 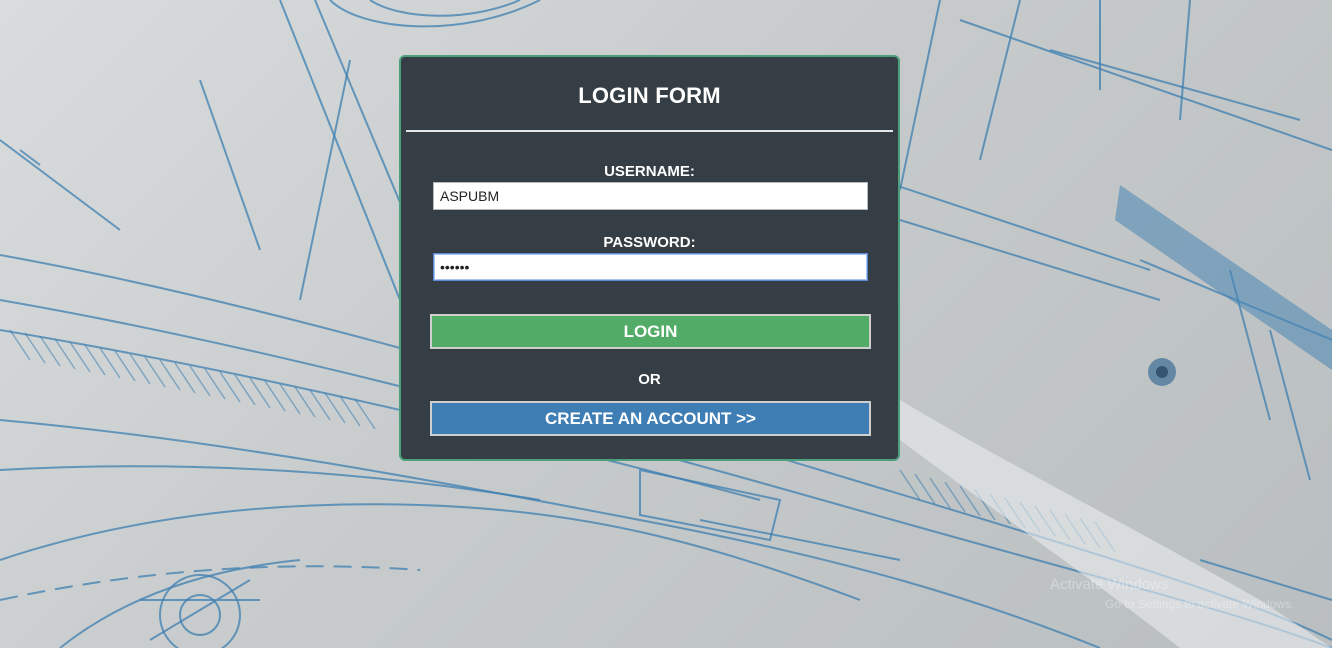 What do you see at coordinates (650, 196) in the screenshot?
I see `username-input` at bounding box center [650, 196].